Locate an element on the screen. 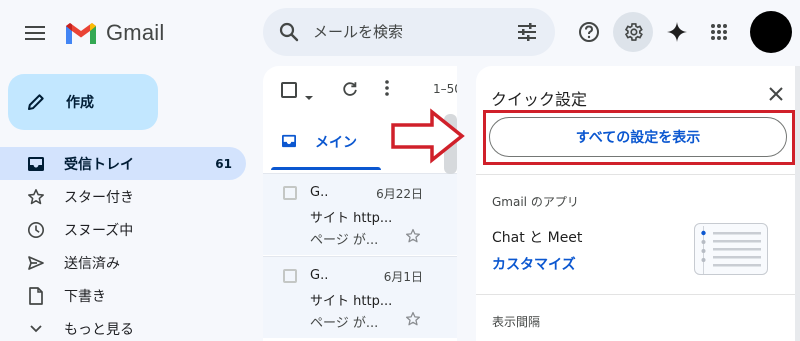 This screenshot has height=341, width=800. search-input is located at coordinates (414, 32).